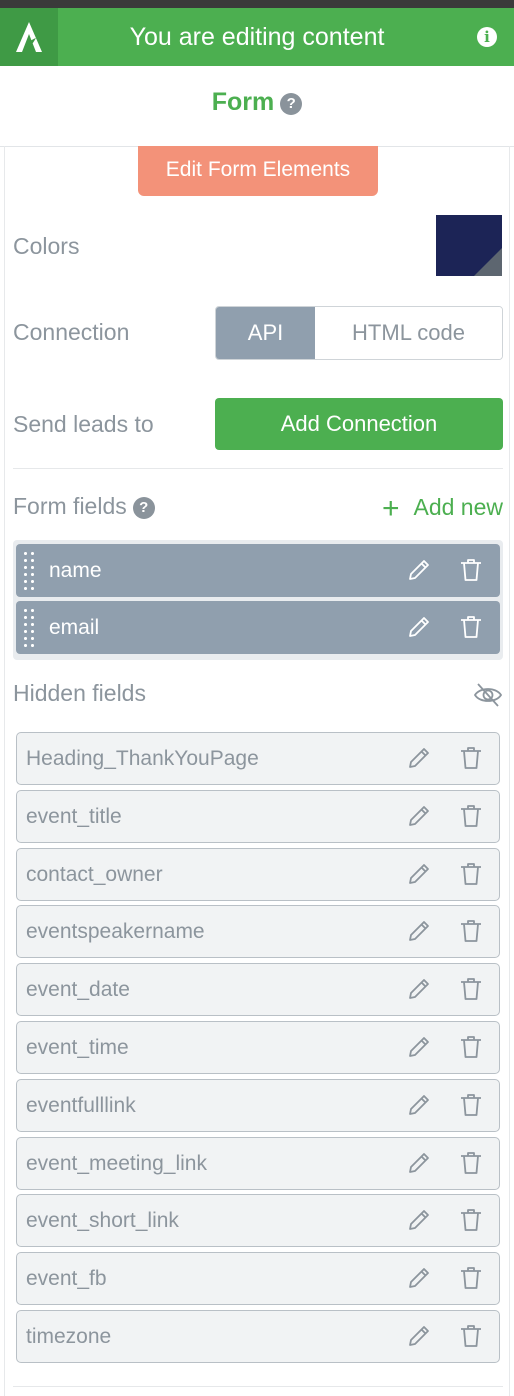  I want to click on form-field-label: name, so click(75, 570).